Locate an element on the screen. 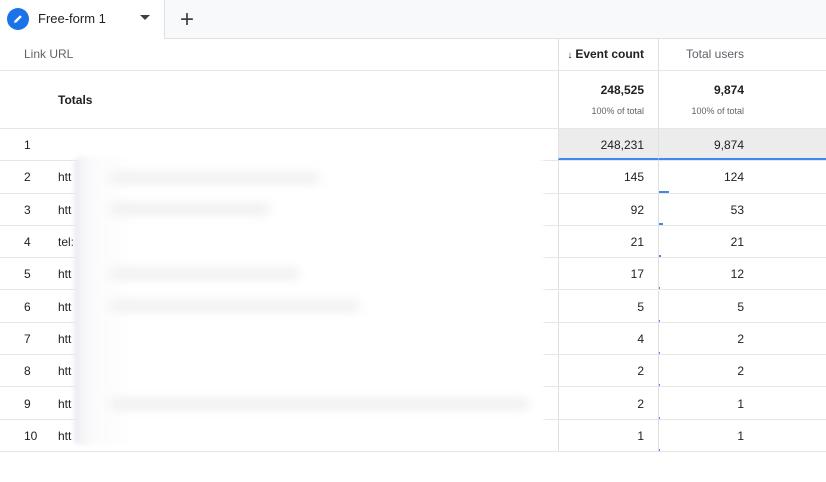 The image size is (826, 482). tab-free-form-1: Free-form 1 is located at coordinates (82, 19).